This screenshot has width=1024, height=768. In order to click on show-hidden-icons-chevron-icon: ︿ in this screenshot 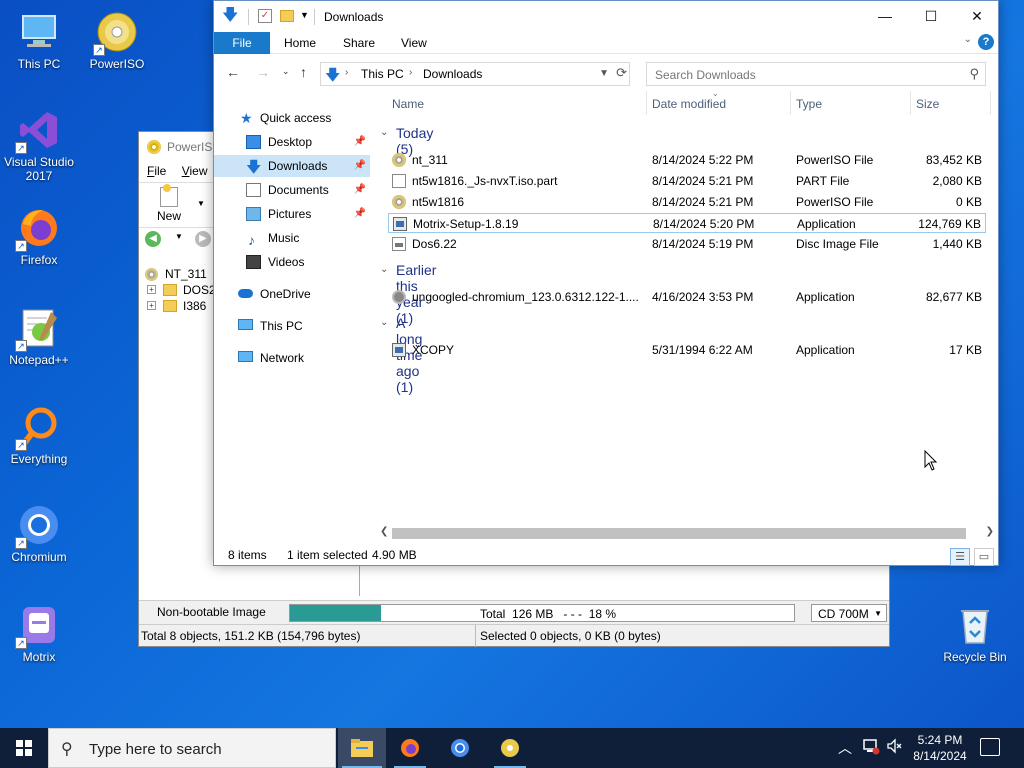, I will do `click(845, 753)`.